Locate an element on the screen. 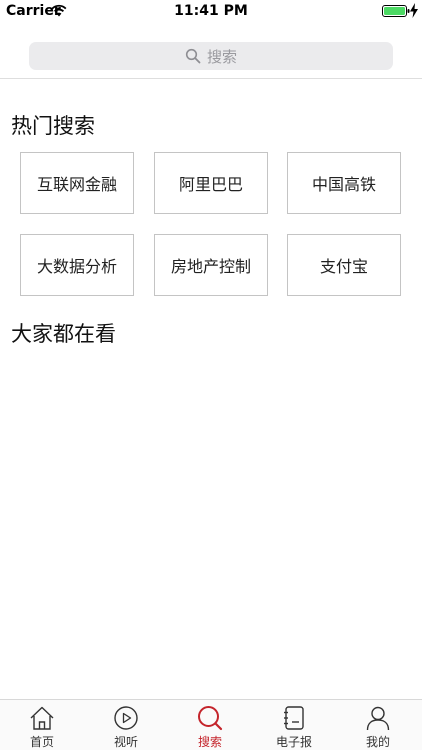 This screenshot has height=750, width=422. hot-search-tag: 阿里巴巴 is located at coordinates (211, 183).